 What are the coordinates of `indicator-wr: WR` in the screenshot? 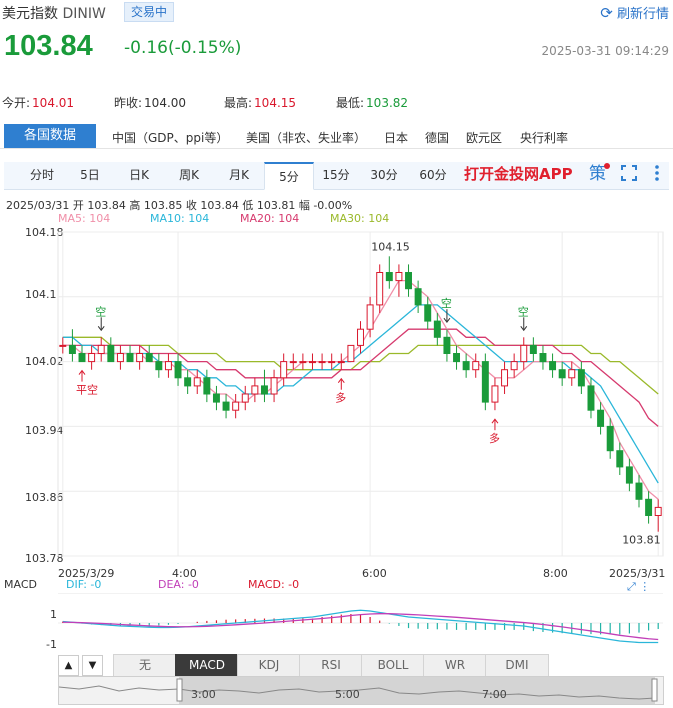 It's located at (455, 665).